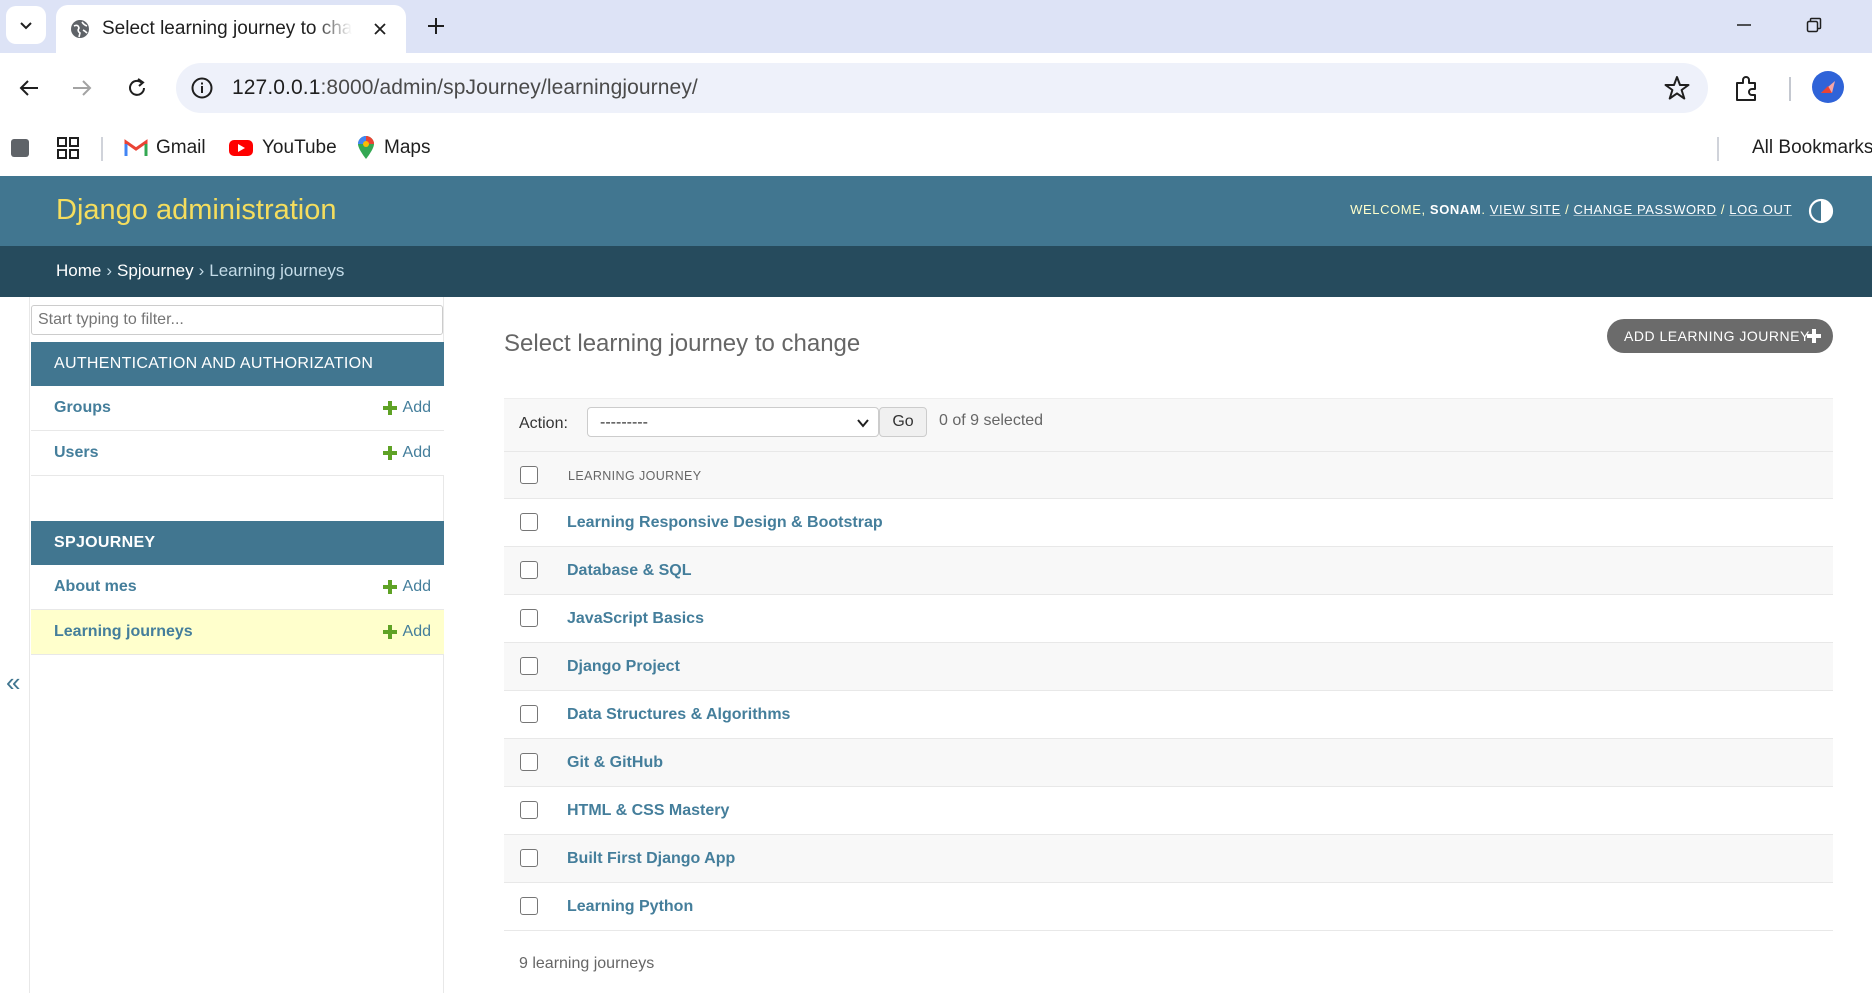  I want to click on table-header: Learning journey, so click(1168, 475).